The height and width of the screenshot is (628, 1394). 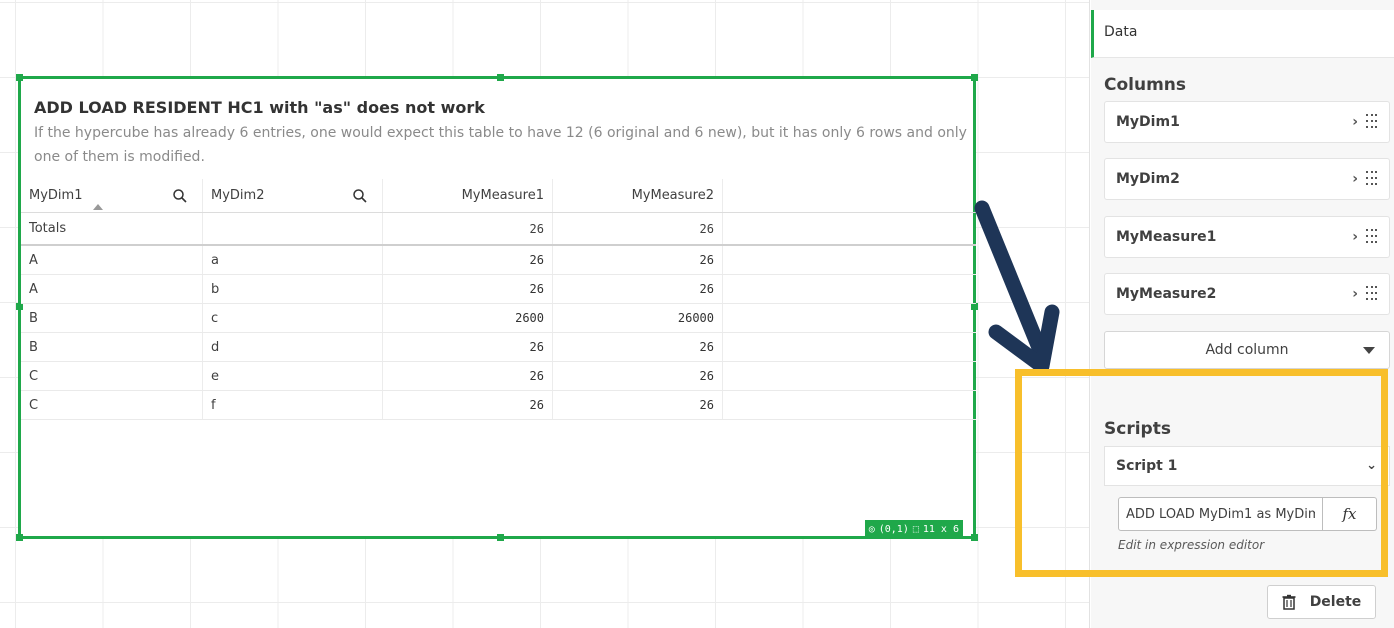 I want to click on script-select-value: Script 1, so click(x=1147, y=466).